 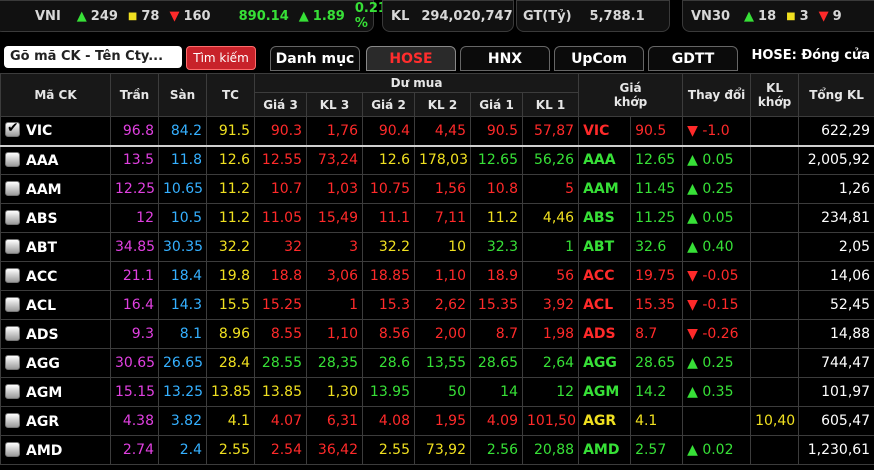 What do you see at coordinates (134, 363) in the screenshot?
I see `ceiling-price: 30.65` at bounding box center [134, 363].